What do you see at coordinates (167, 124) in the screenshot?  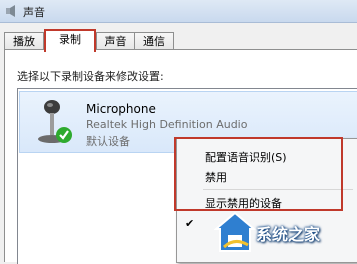 I see `device-driver: Realtek High Definition Audio` at bounding box center [167, 124].